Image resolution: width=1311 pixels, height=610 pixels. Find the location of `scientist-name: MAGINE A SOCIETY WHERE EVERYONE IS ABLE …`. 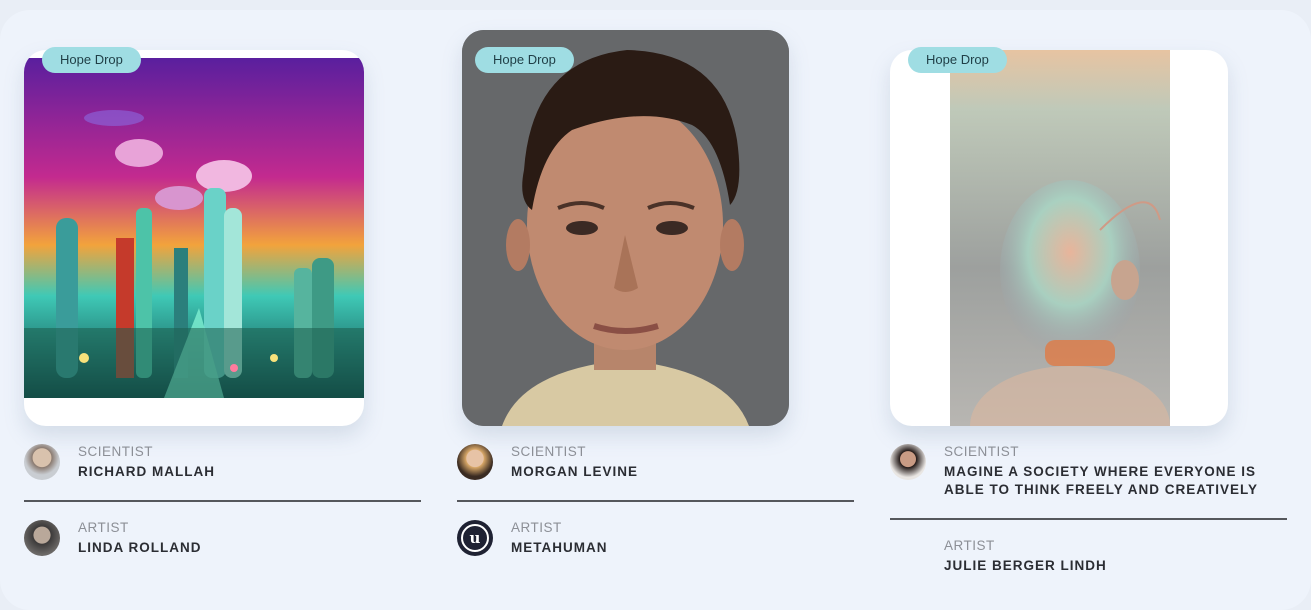

scientist-name: MAGINE A SOCIETY WHERE EVERYONE IS ABLE … is located at coordinates (1114, 481).